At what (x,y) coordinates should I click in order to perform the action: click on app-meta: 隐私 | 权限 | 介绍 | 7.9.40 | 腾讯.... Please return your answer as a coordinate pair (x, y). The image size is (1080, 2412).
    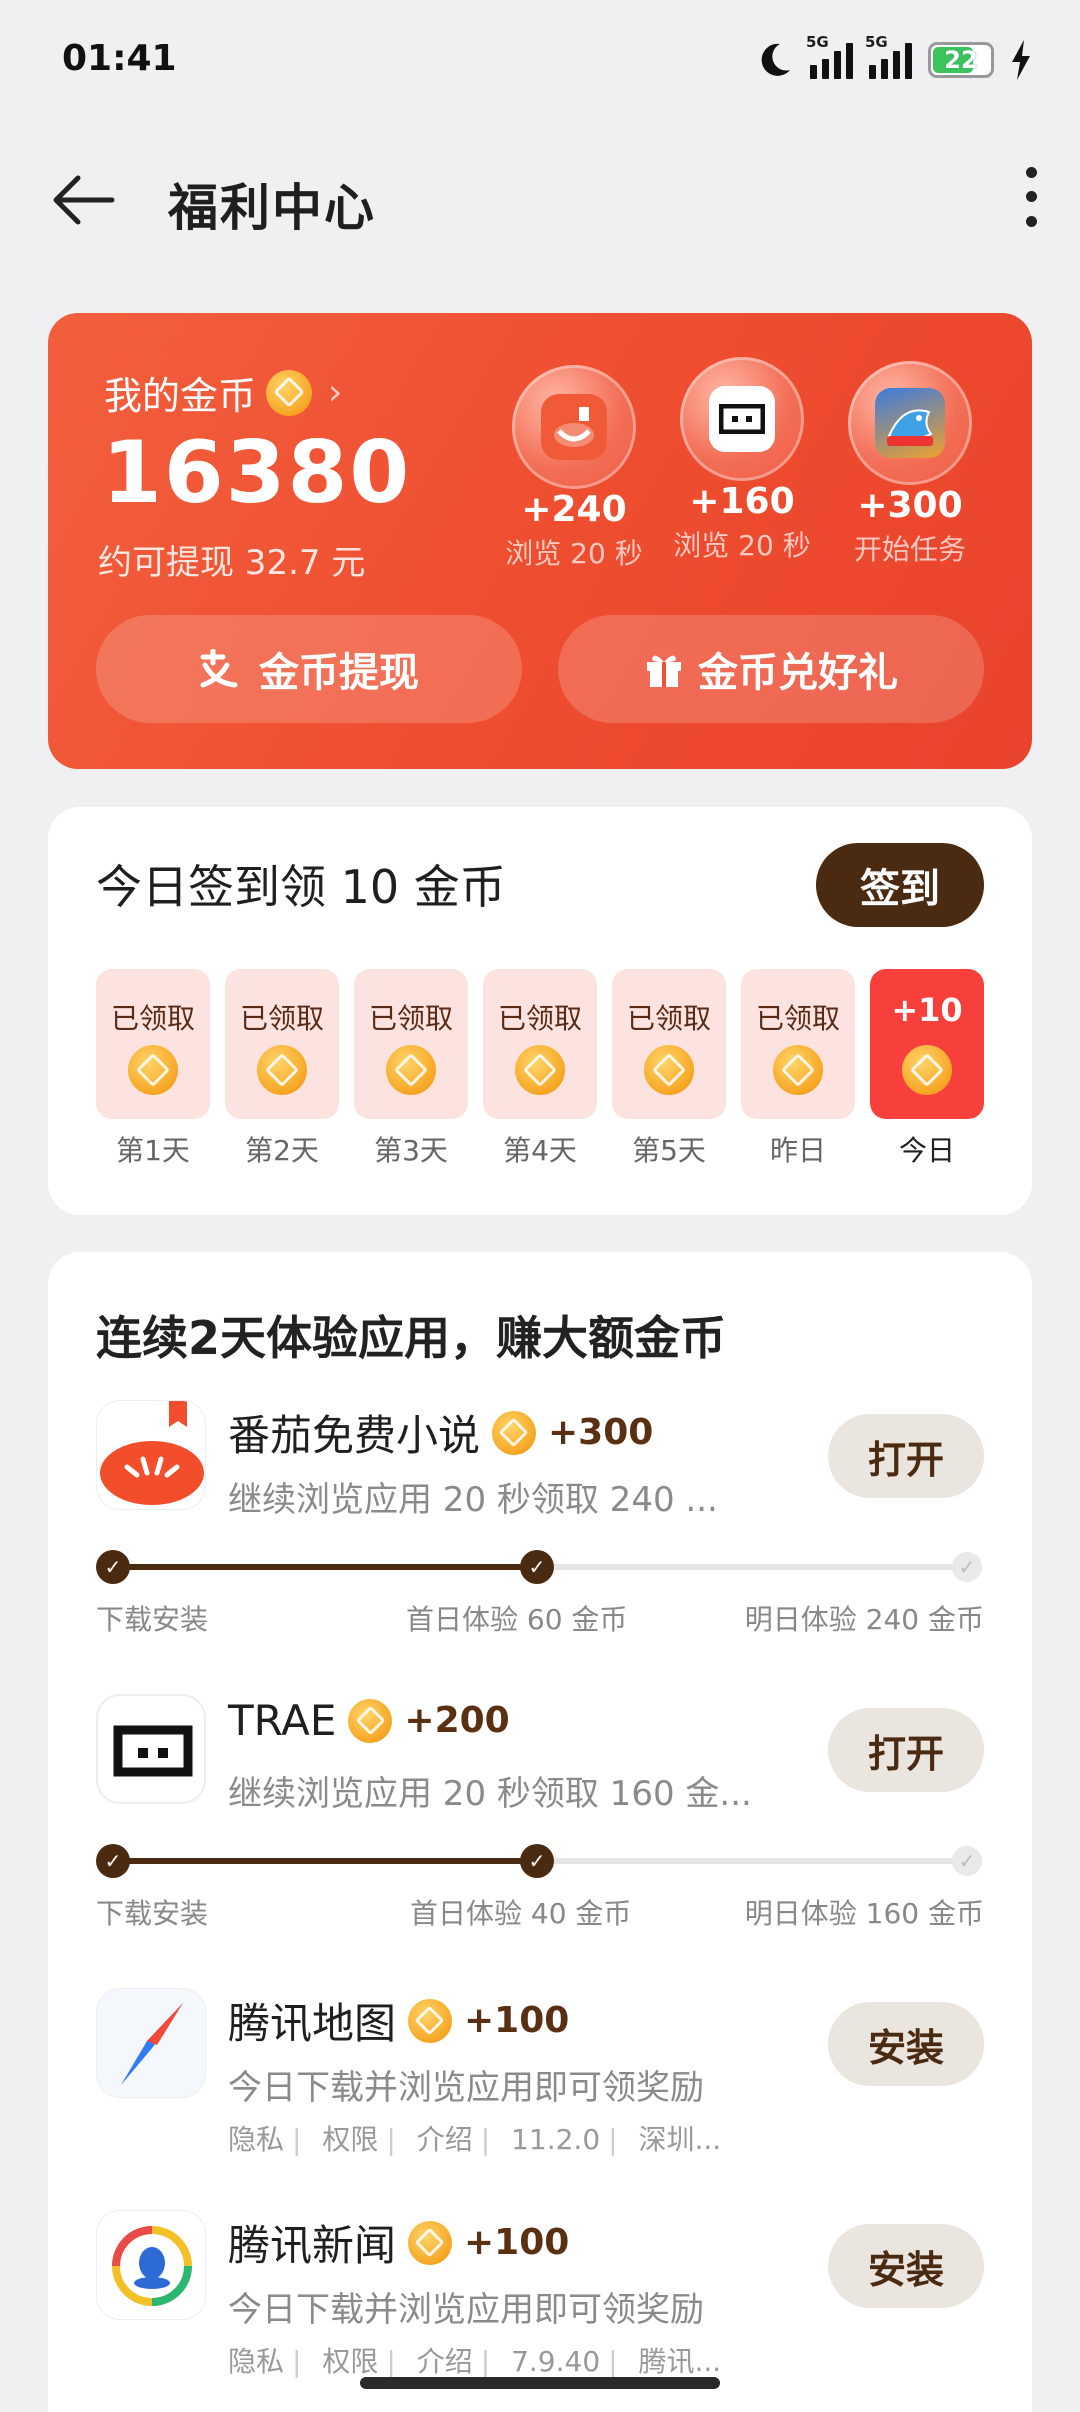
    Looking at the image, I should click on (475, 2361).